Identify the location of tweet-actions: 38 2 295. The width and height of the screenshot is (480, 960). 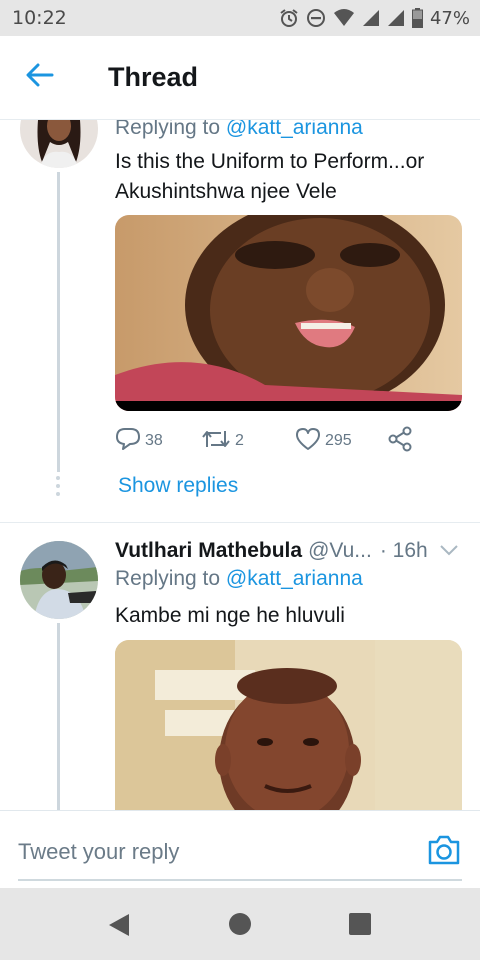
(285, 441).